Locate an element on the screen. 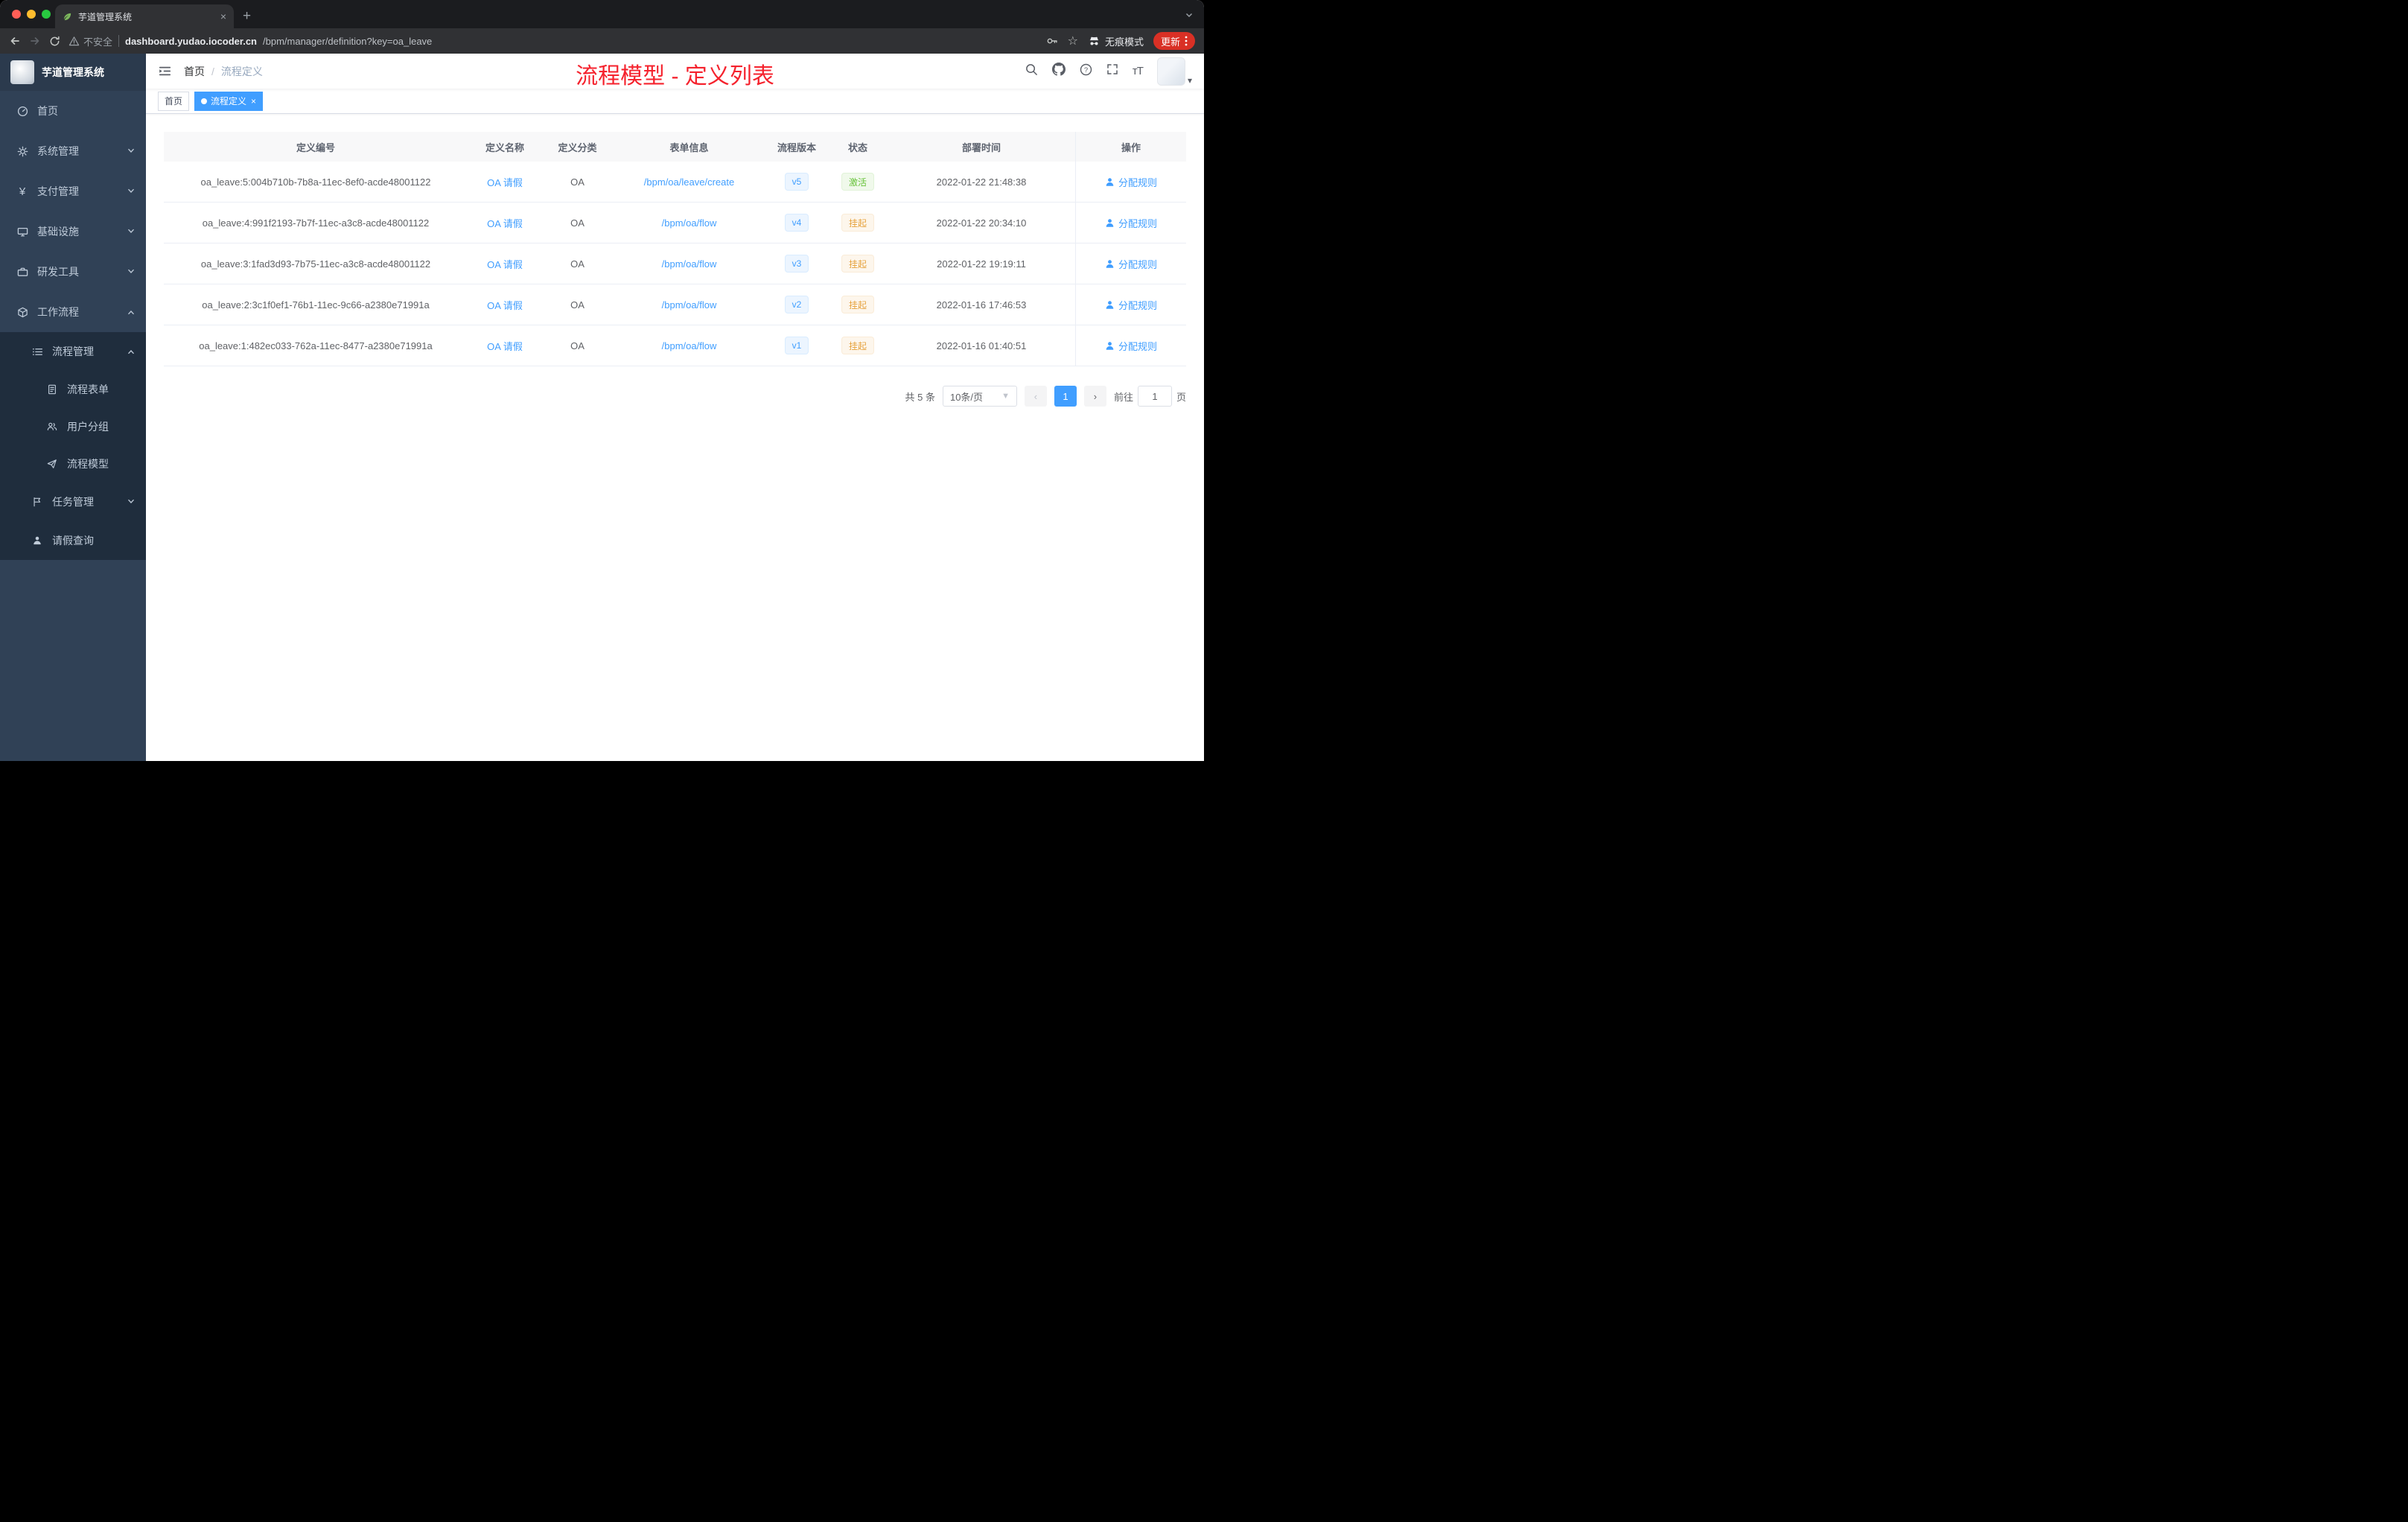  sidebar-item-devtools: 研发工具 is located at coordinates (73, 272).